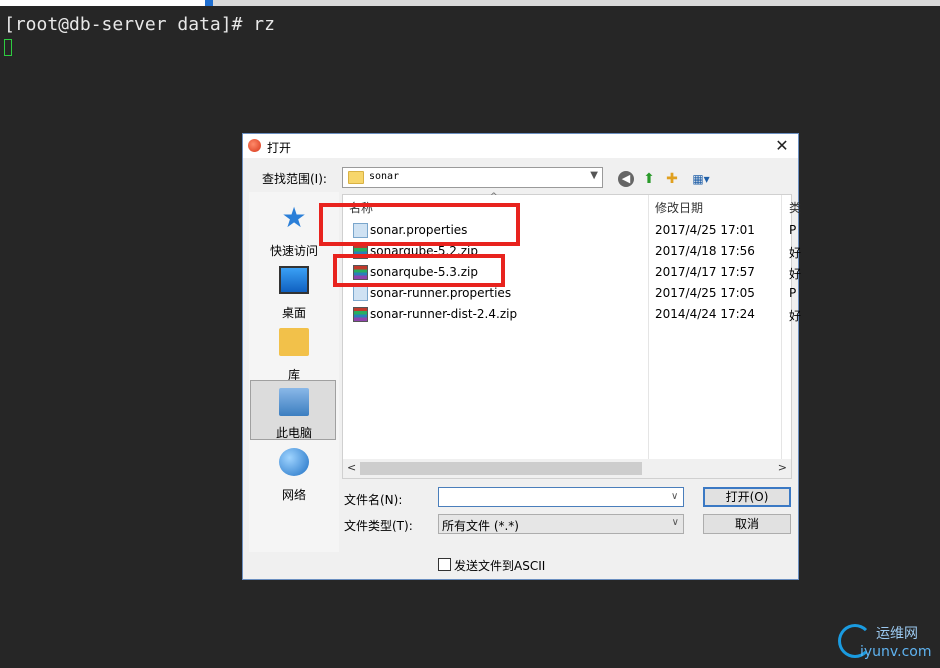 This screenshot has width=940, height=668. I want to click on file-name: sonar-runner-dist-2.4.zip, so click(444, 314).